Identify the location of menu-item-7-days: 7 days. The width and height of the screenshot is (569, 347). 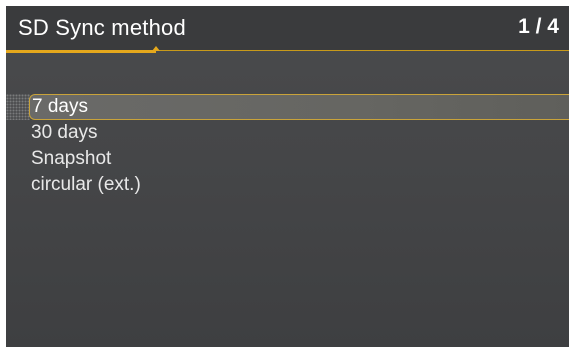
(299, 107).